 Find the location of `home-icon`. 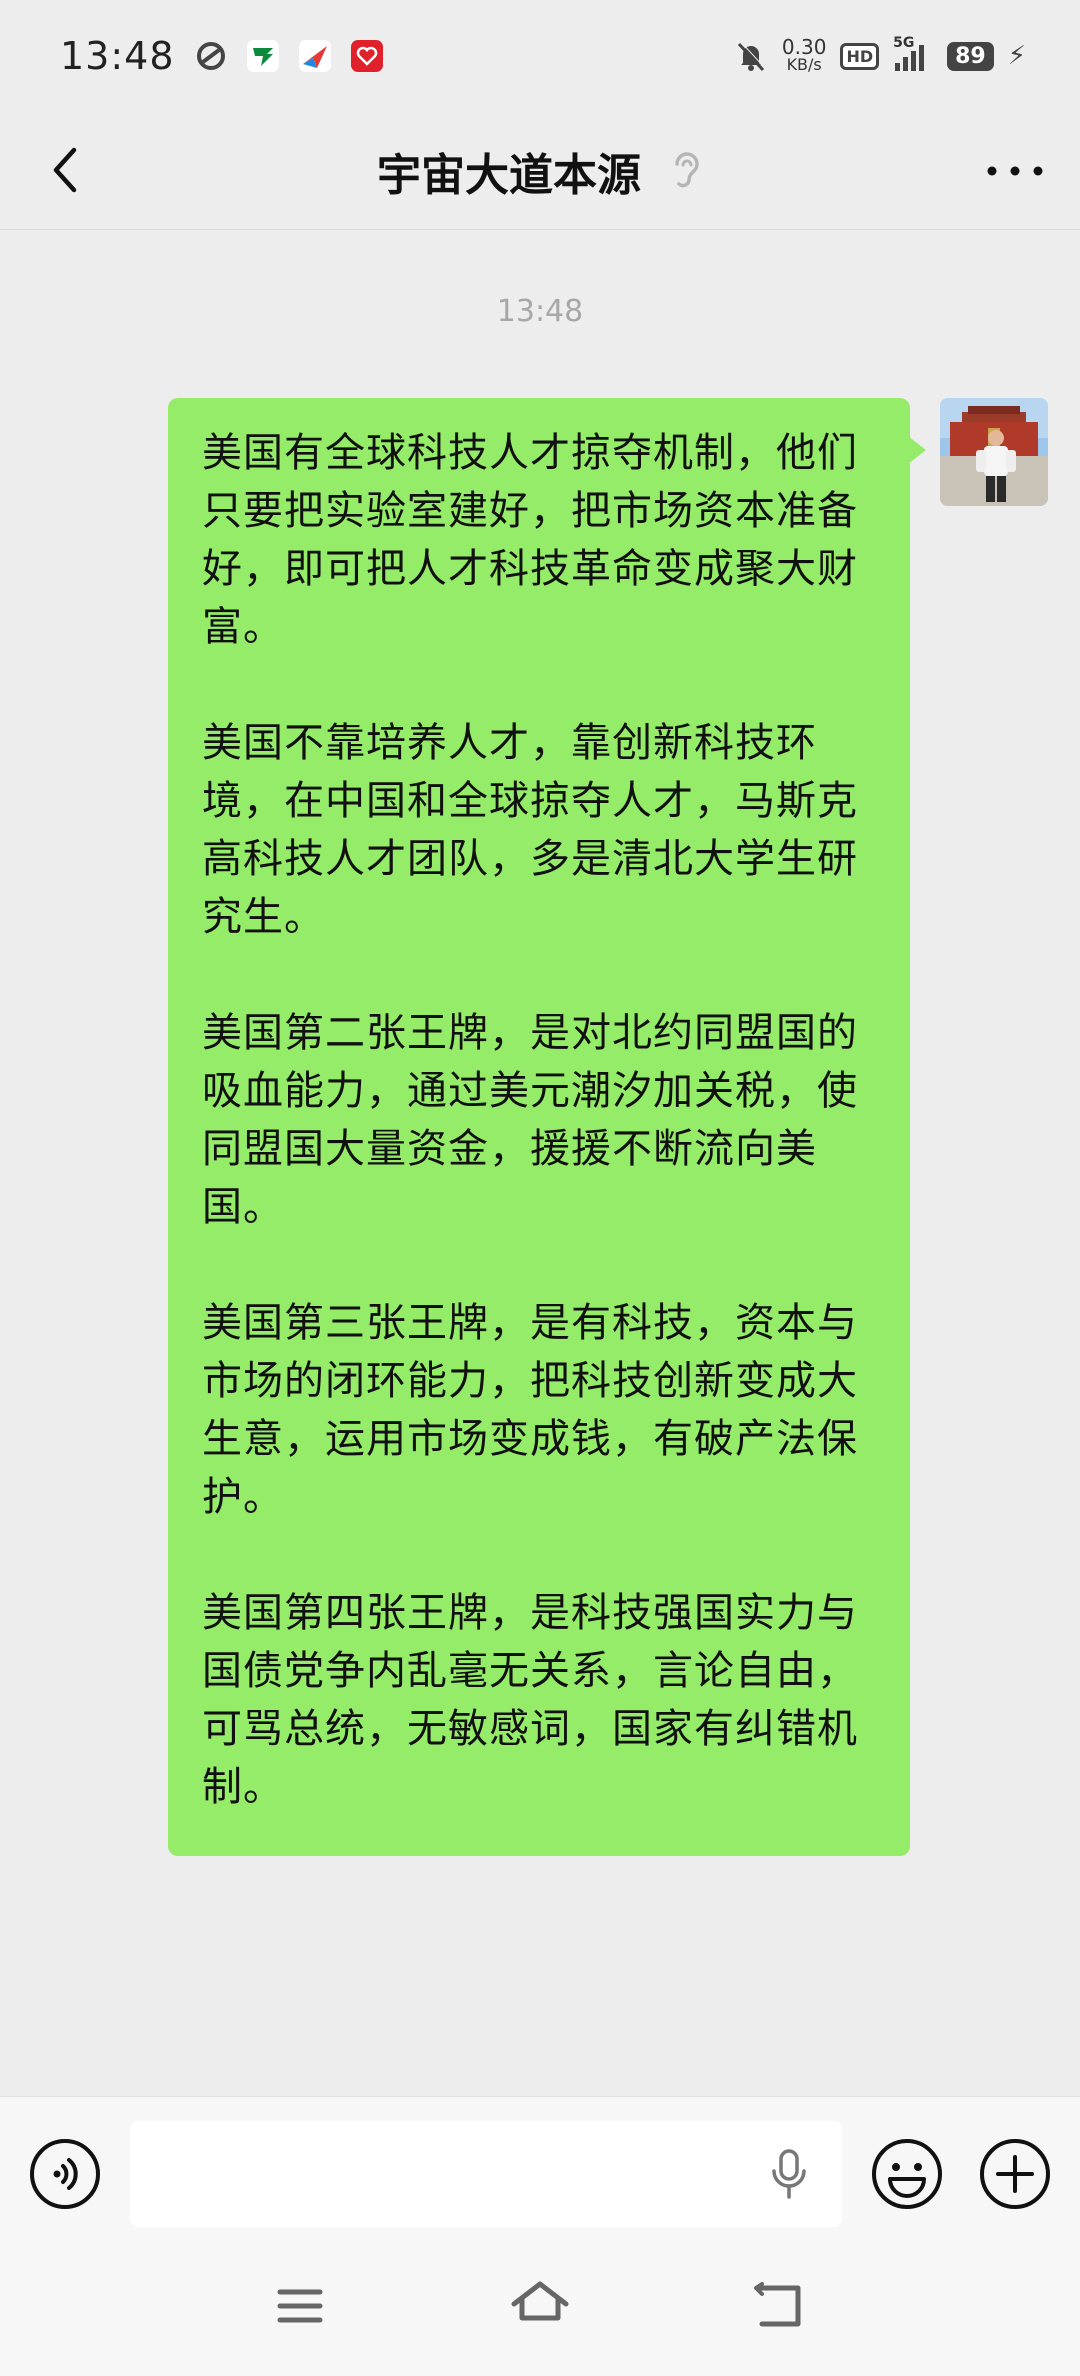

home-icon is located at coordinates (540, 2306).